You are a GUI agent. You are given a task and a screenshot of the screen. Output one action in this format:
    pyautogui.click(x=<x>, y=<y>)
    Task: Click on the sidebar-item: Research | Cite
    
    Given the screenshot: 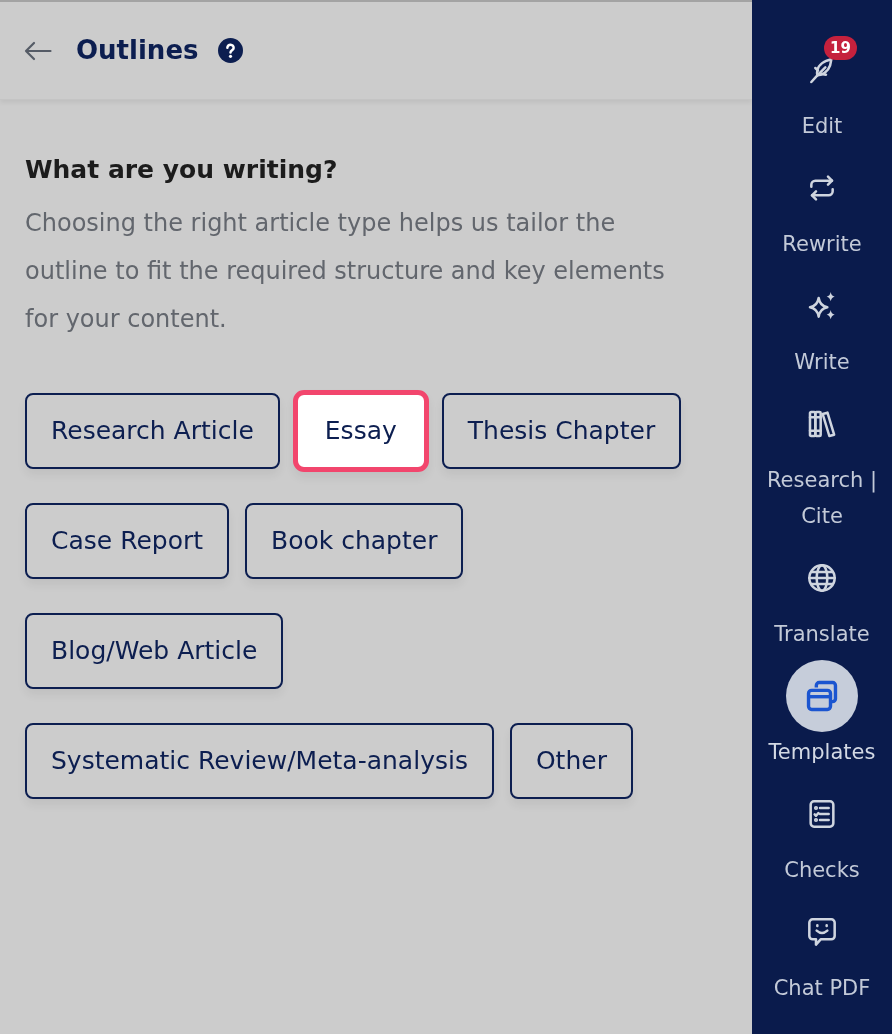 What is the action you would take?
    pyautogui.click(x=822, y=469)
    